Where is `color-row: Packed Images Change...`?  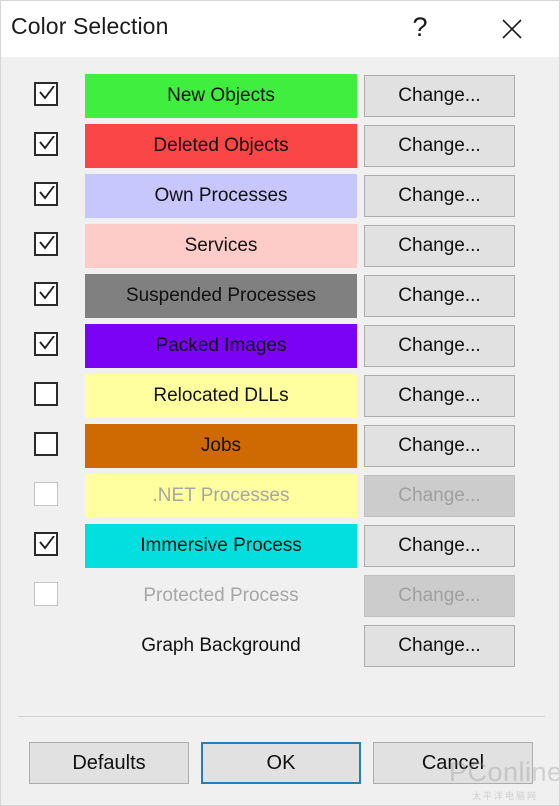 color-row: Packed Images Change... is located at coordinates (280, 346).